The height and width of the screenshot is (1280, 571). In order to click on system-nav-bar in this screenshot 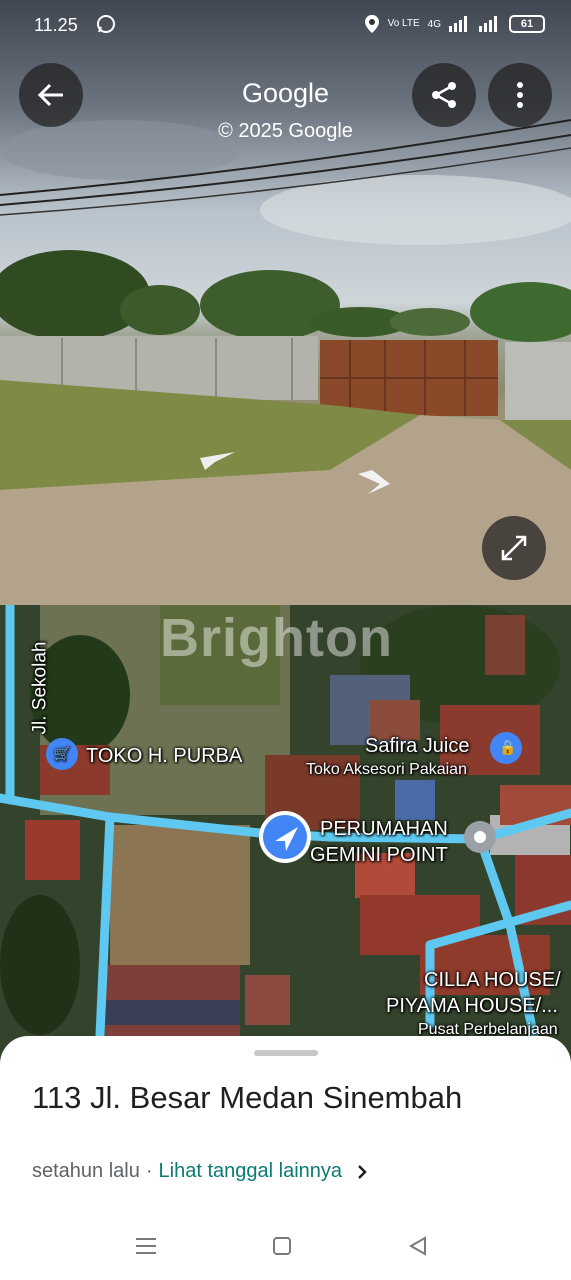, I will do `click(285, 1246)`.